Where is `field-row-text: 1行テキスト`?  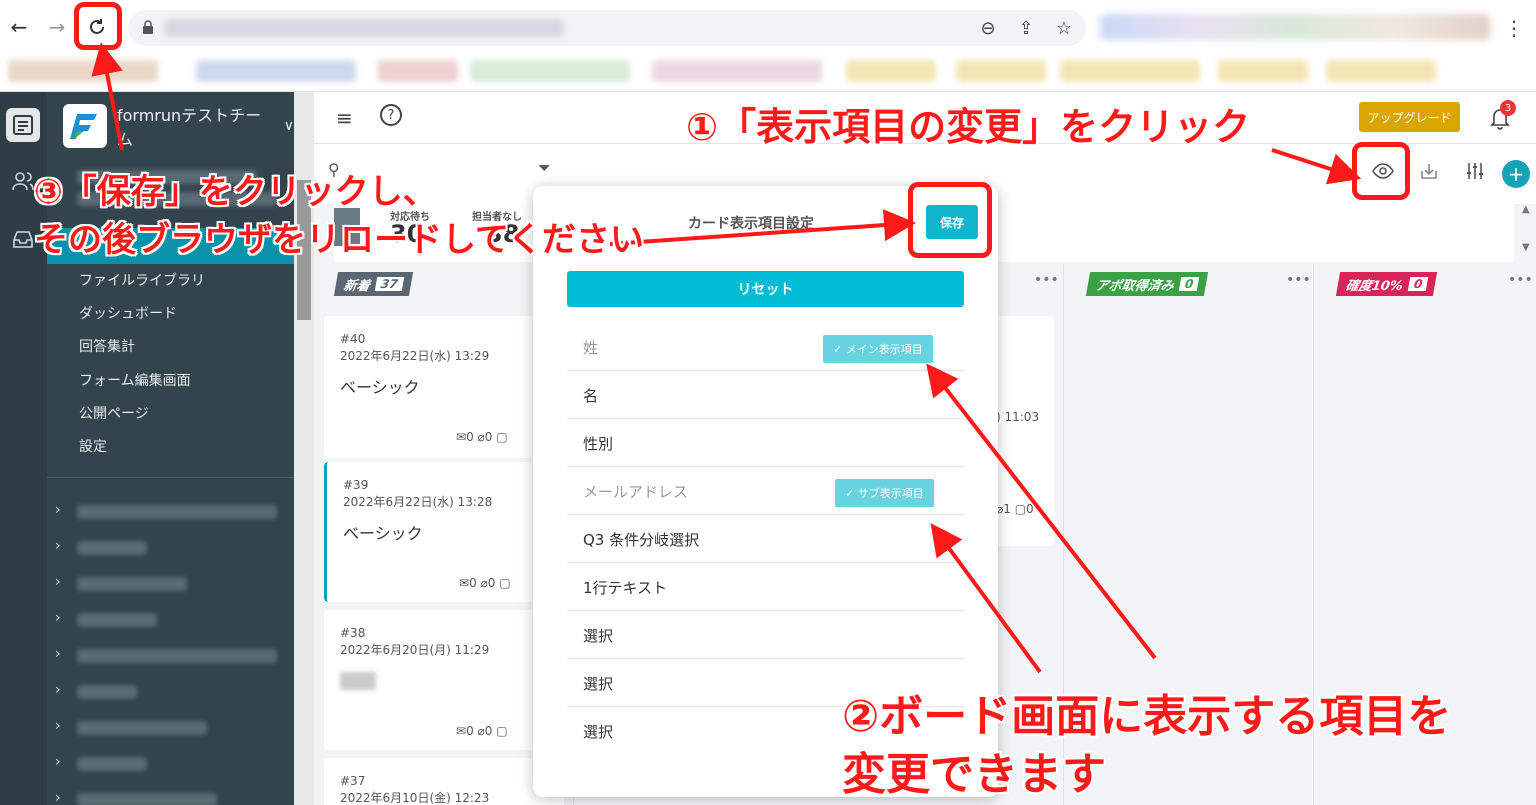 field-row-text: 1行テキスト is located at coordinates (765, 587).